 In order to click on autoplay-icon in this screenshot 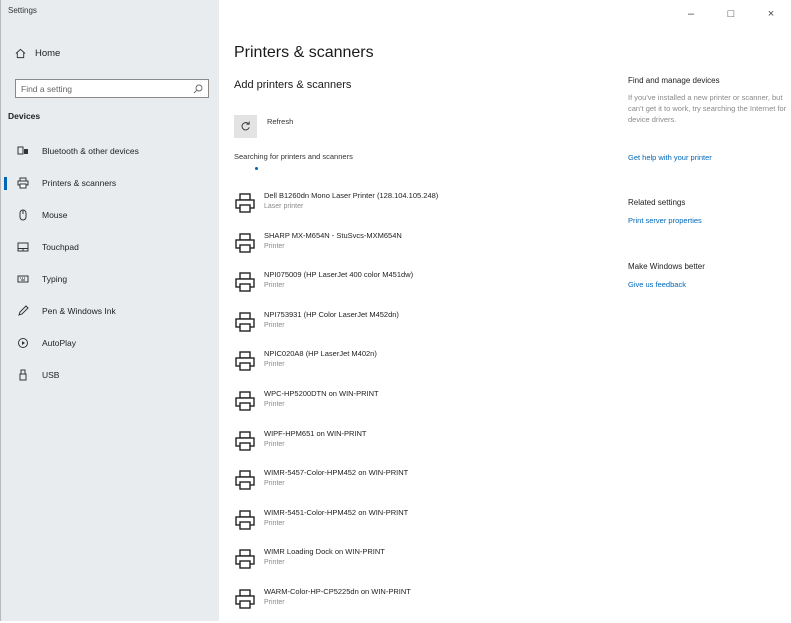, I will do `click(23, 343)`.